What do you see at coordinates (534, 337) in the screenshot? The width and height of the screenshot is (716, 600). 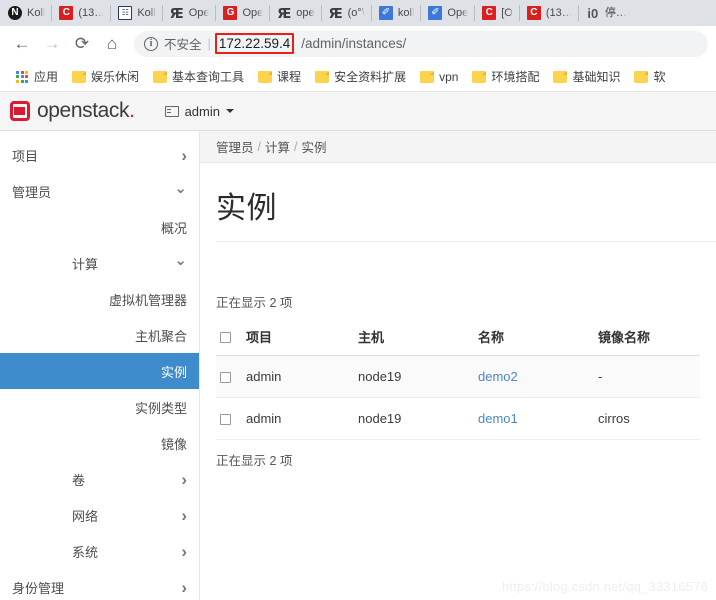 I see `column-header-name: 名称` at bounding box center [534, 337].